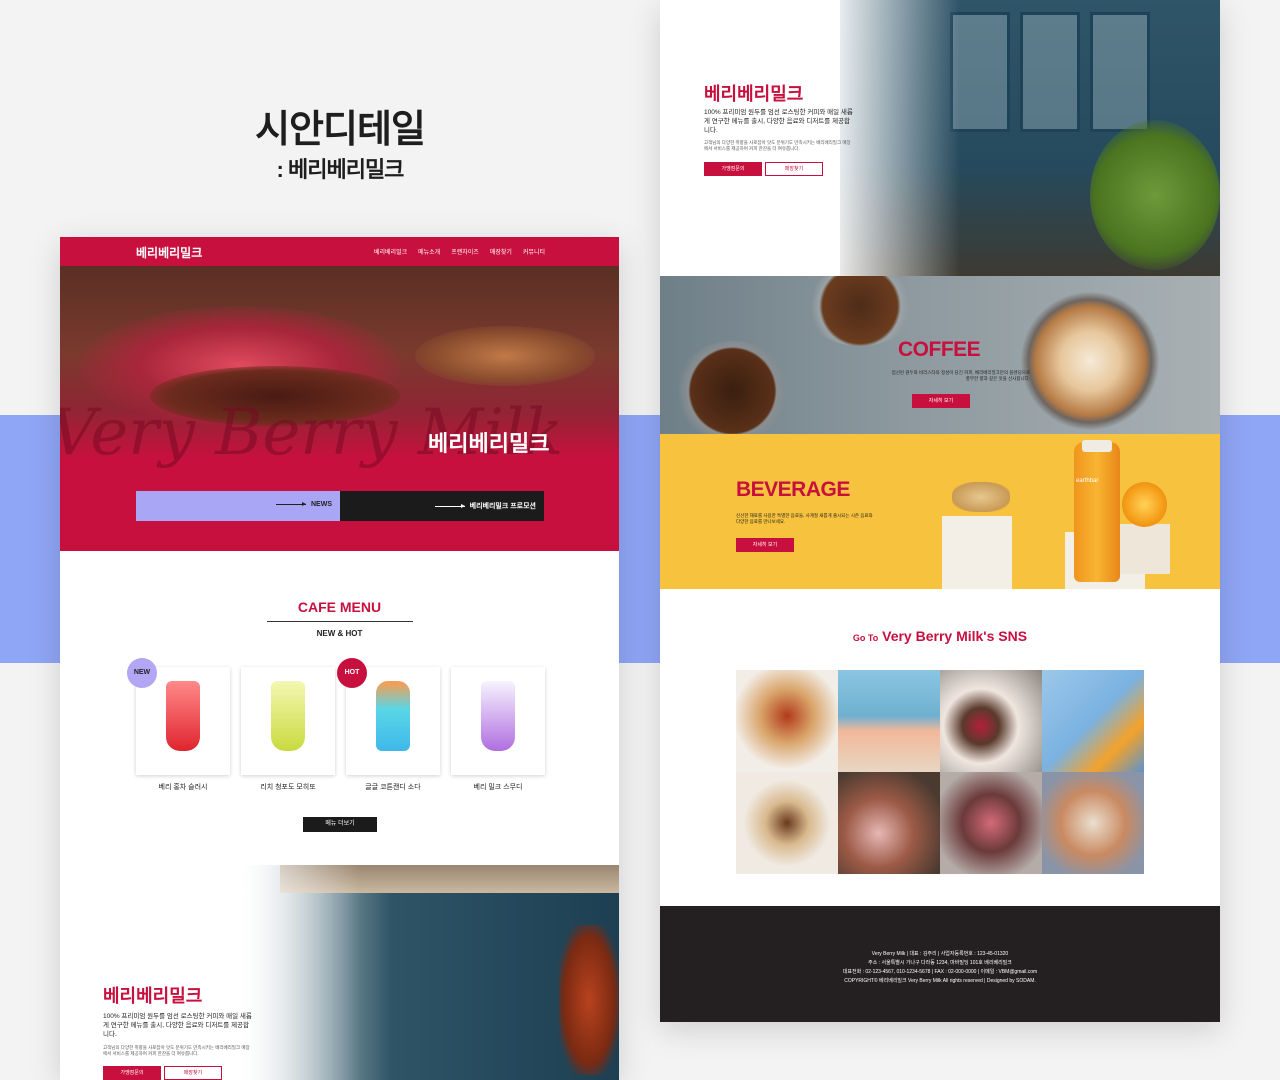 Image resolution: width=1280 pixels, height=1080 pixels. I want to click on beverage-title: BEVERAGE, so click(793, 489).